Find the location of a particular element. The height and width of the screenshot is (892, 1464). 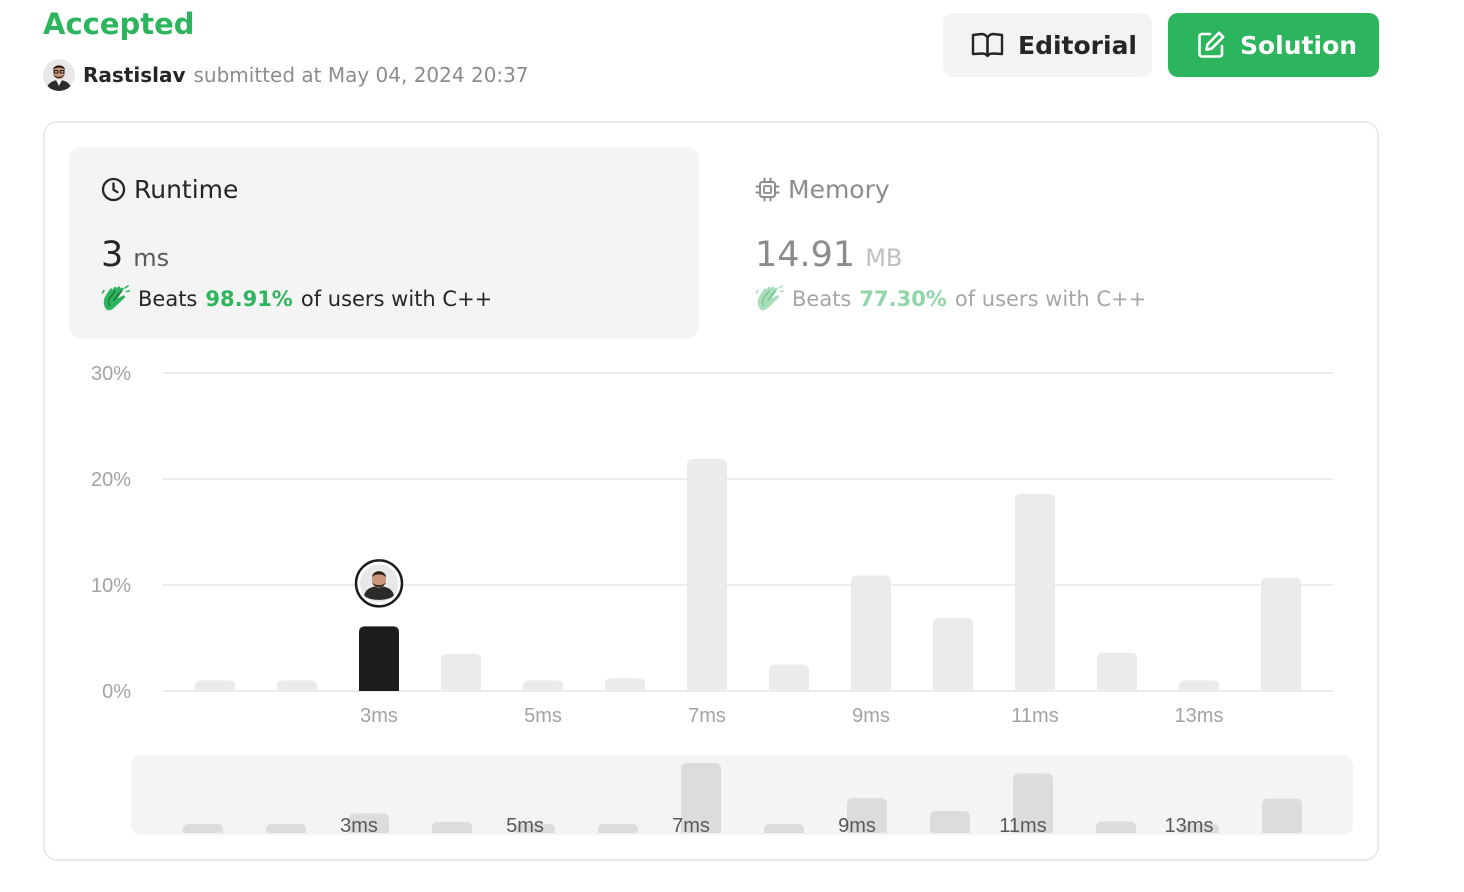

x-tick-label: 3ms is located at coordinates (379, 716).